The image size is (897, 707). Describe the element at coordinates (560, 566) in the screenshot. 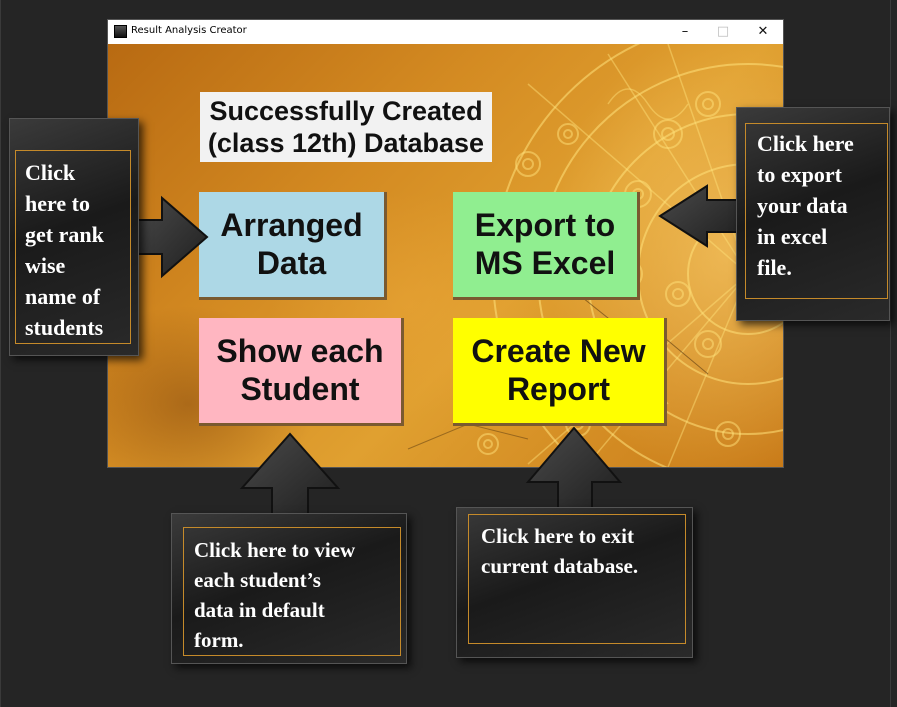

I see `callout-line: current database.` at that location.